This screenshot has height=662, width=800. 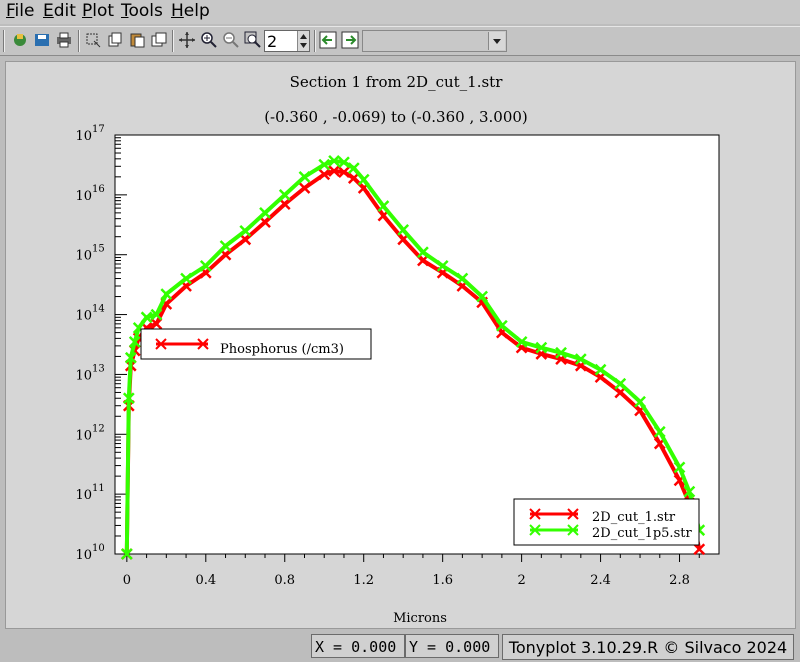 What do you see at coordinates (521, 580) in the screenshot?
I see `x-tick-label: 2` at bounding box center [521, 580].